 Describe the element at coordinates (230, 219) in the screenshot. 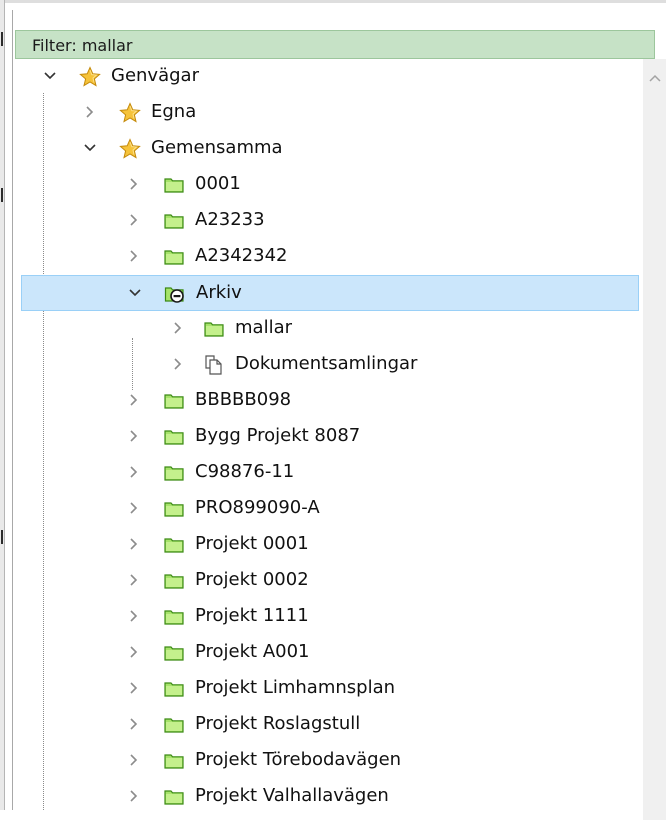

I see `tree-node-label: A23233` at that location.